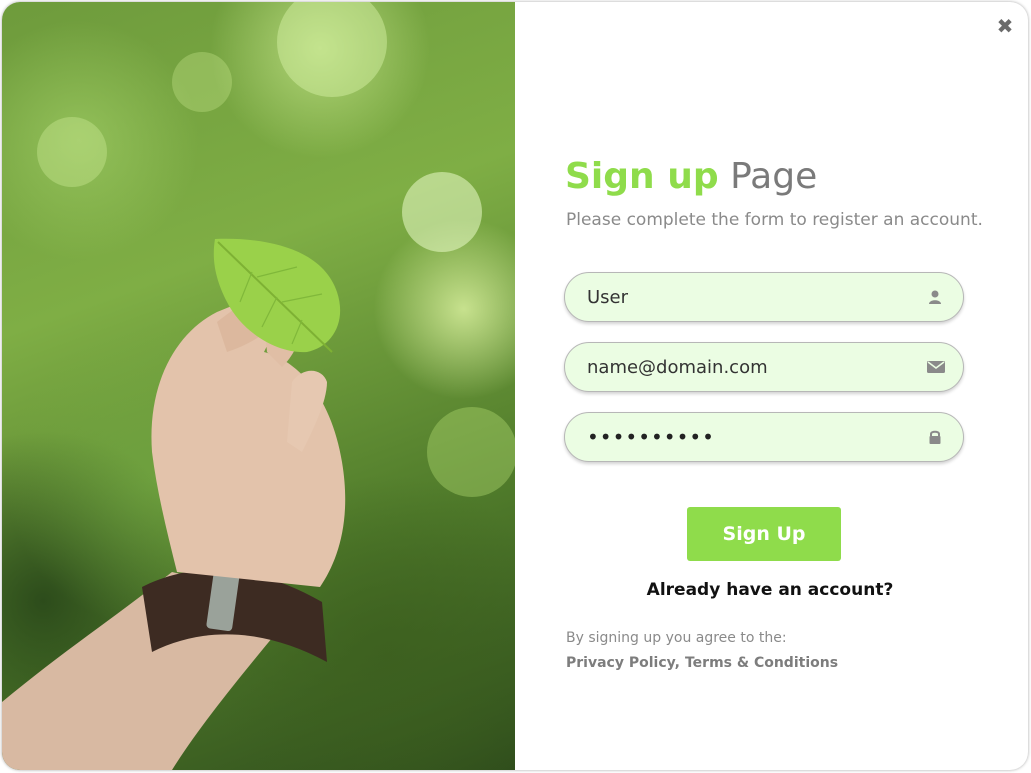 The height and width of the screenshot is (773, 1031). Describe the element at coordinates (752, 297) in the screenshot. I see `username-input` at that location.